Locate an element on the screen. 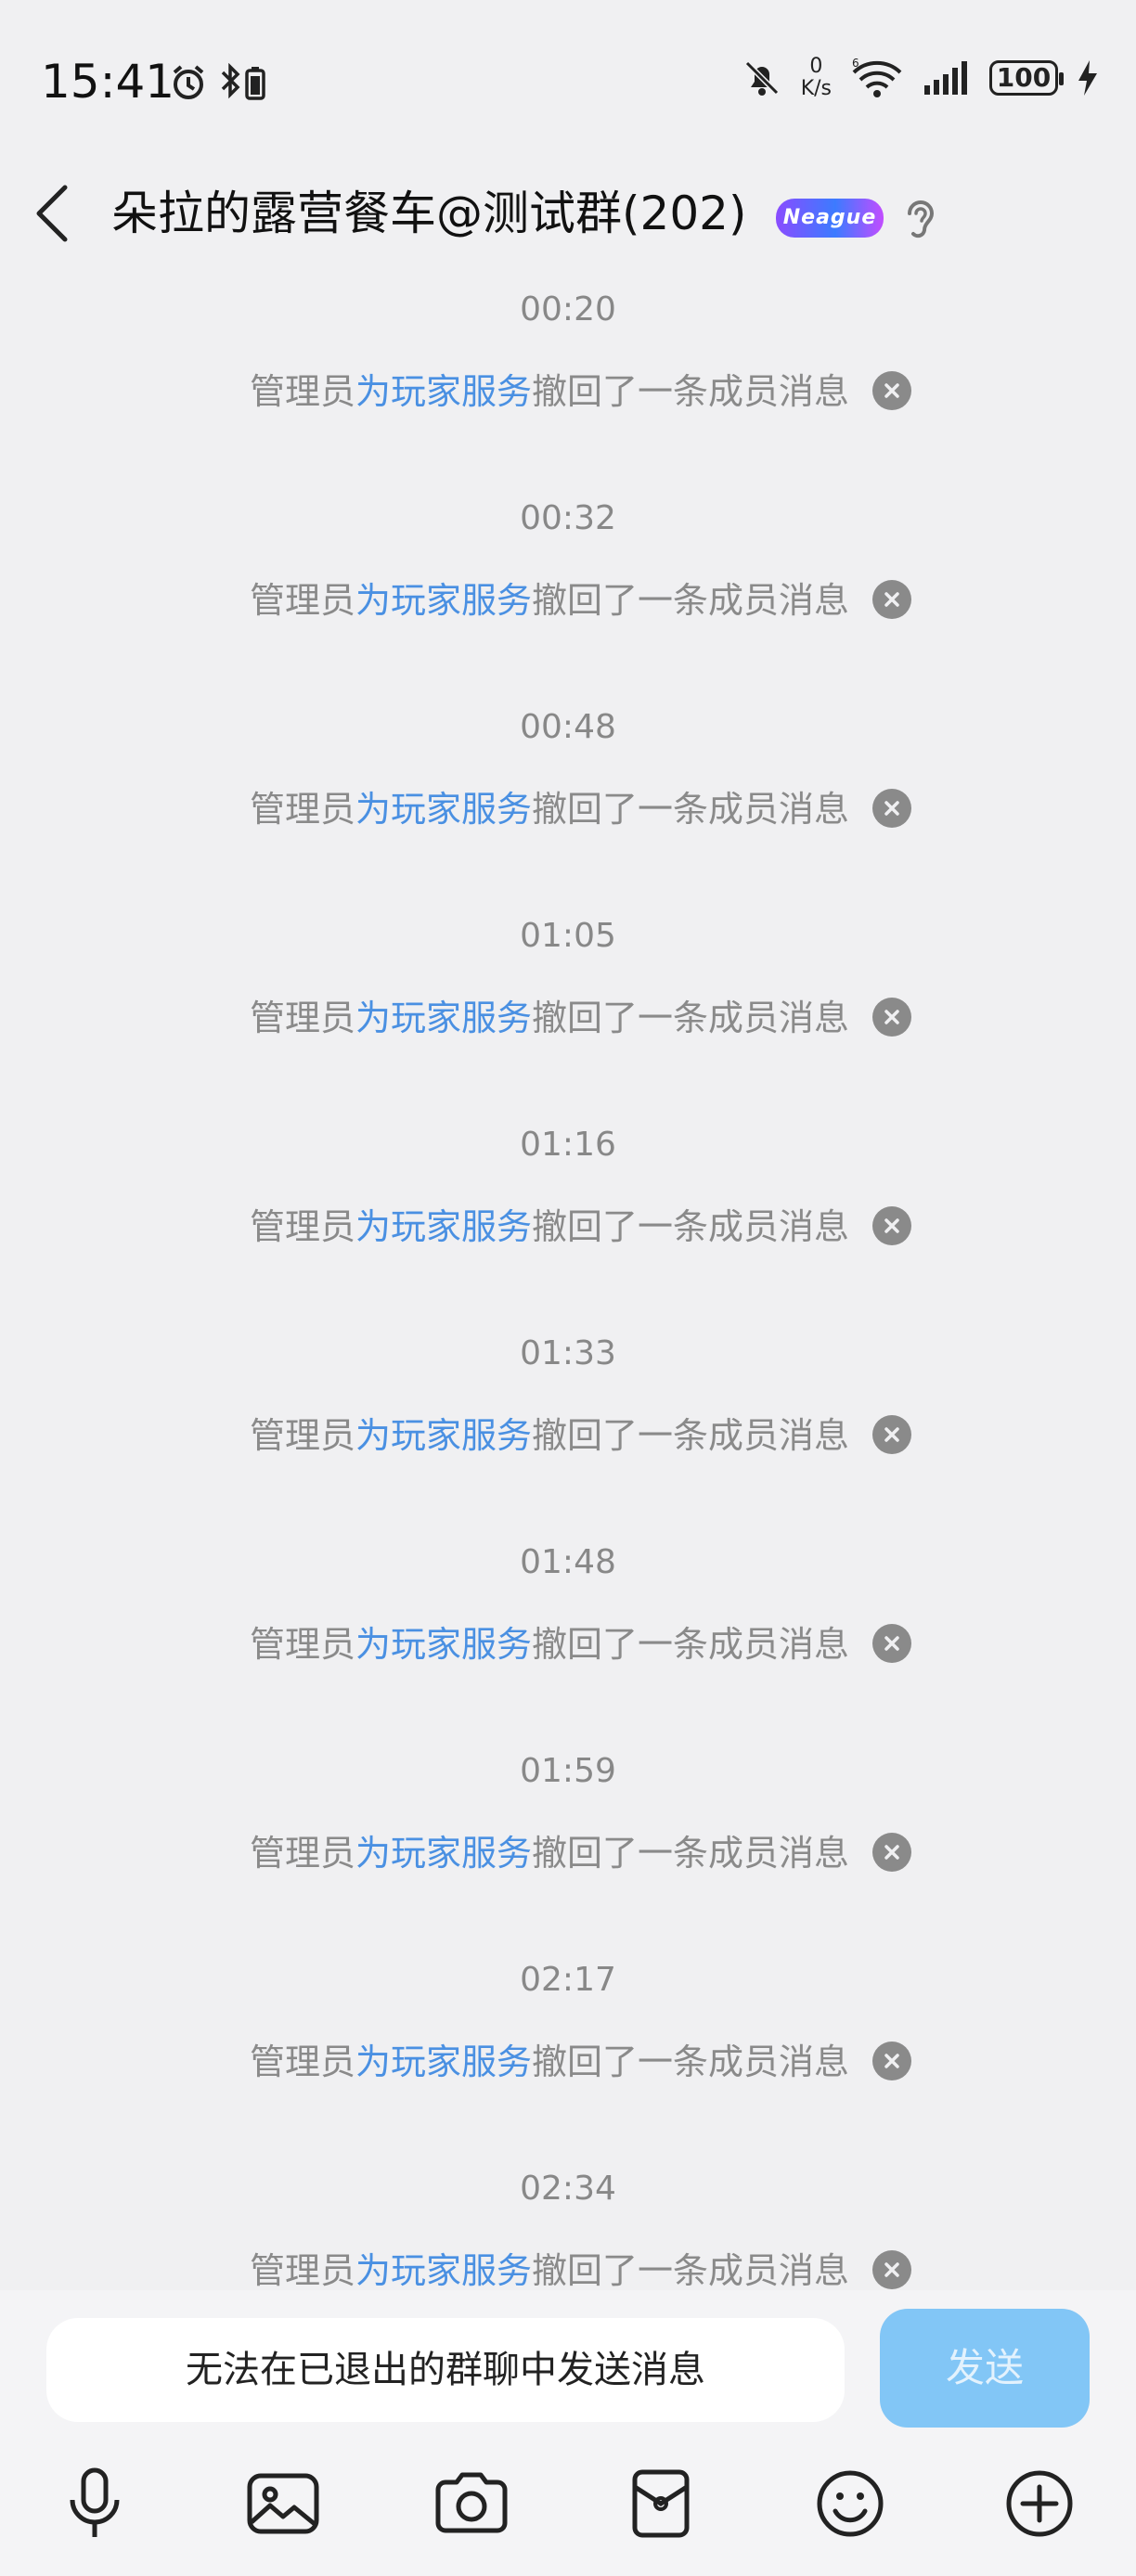 Image resolution: width=1136 pixels, height=2576 pixels. chat-header: 朵拉的露营餐车@测试群(202) Neague is located at coordinates (568, 208).